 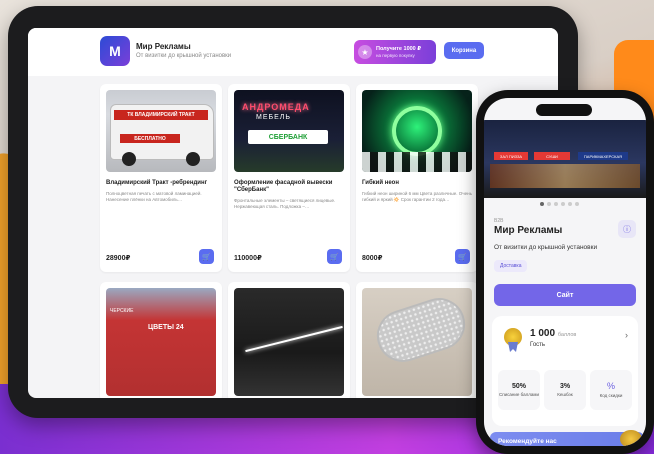 What do you see at coordinates (610, 386) in the screenshot?
I see `percent-tag-icon: %` at bounding box center [610, 386].